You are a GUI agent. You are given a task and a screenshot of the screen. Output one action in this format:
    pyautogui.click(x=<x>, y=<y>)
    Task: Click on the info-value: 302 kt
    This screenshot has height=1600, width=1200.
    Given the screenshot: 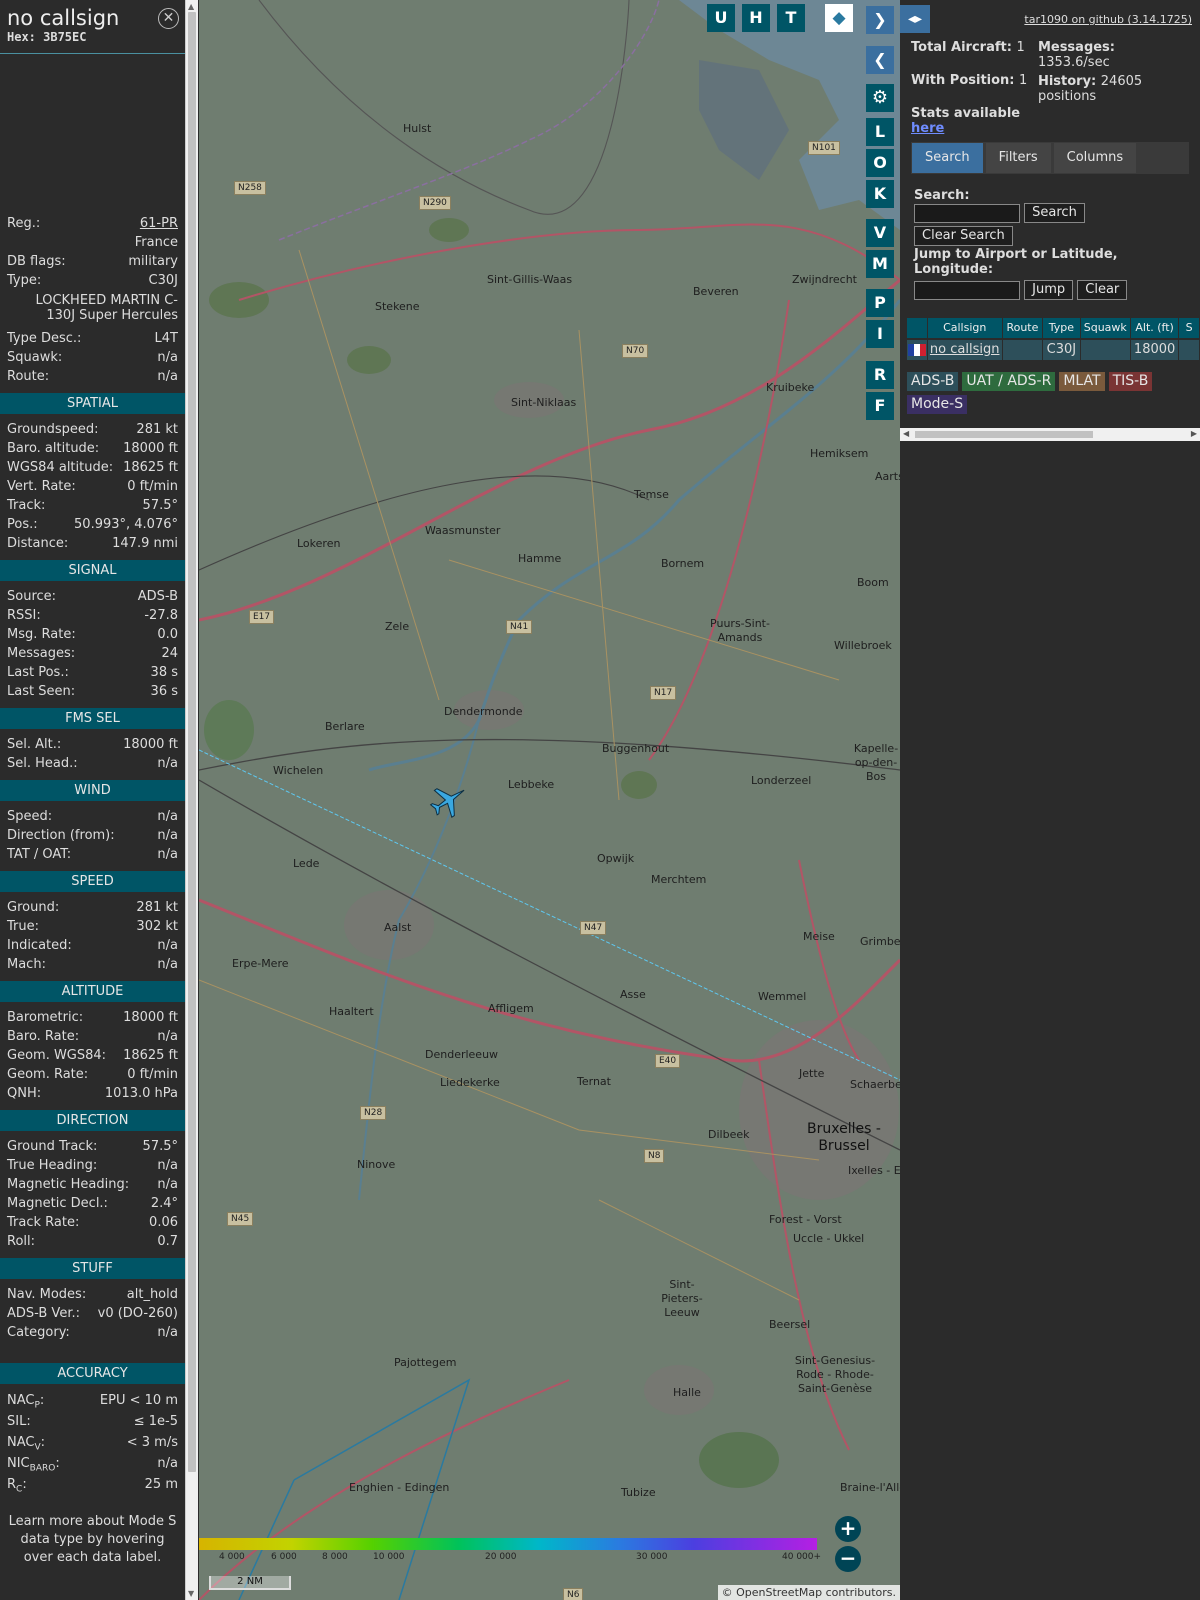 What is the action you would take?
    pyautogui.click(x=157, y=926)
    